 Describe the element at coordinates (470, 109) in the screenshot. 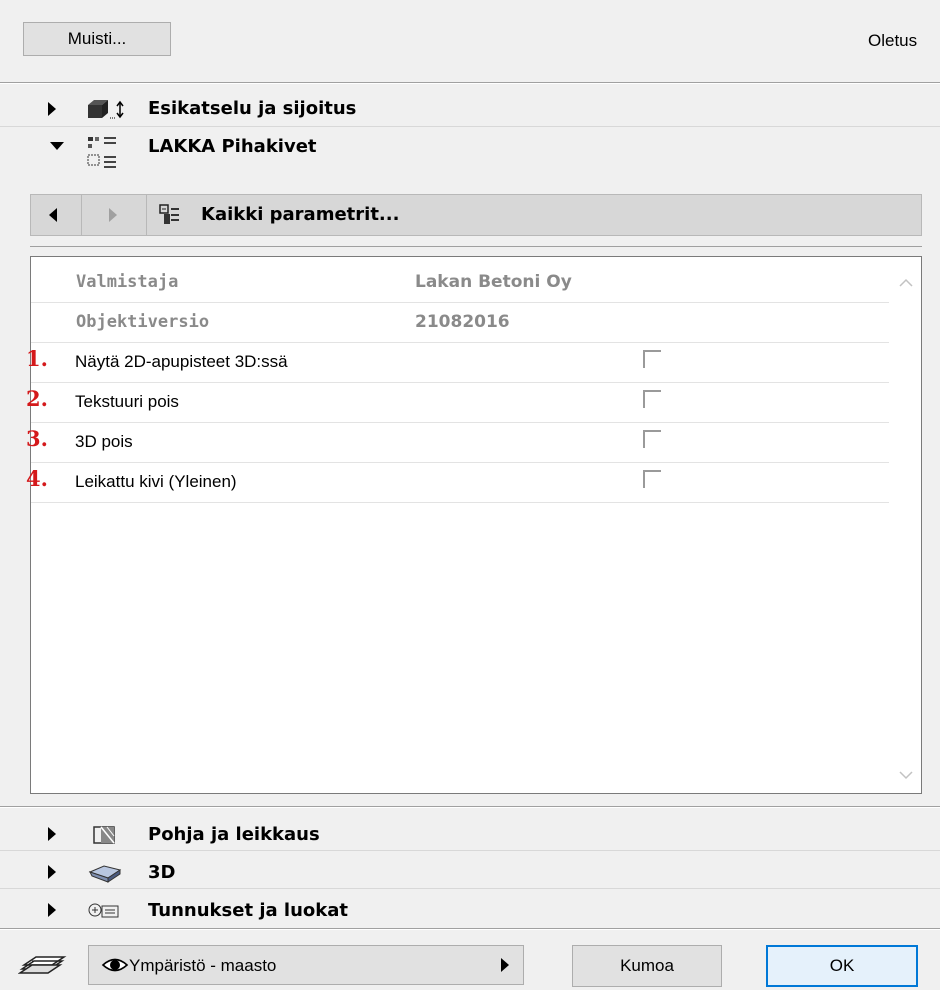

I see `section-preview-placement: Esikatselu ja sijoitus` at that location.